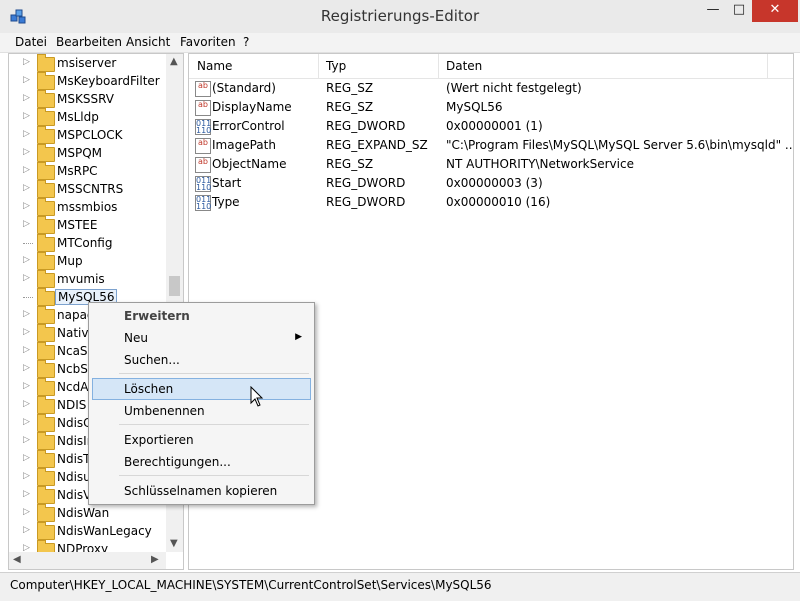  I want to click on context-item-erweitern: Erweitern, so click(157, 316).